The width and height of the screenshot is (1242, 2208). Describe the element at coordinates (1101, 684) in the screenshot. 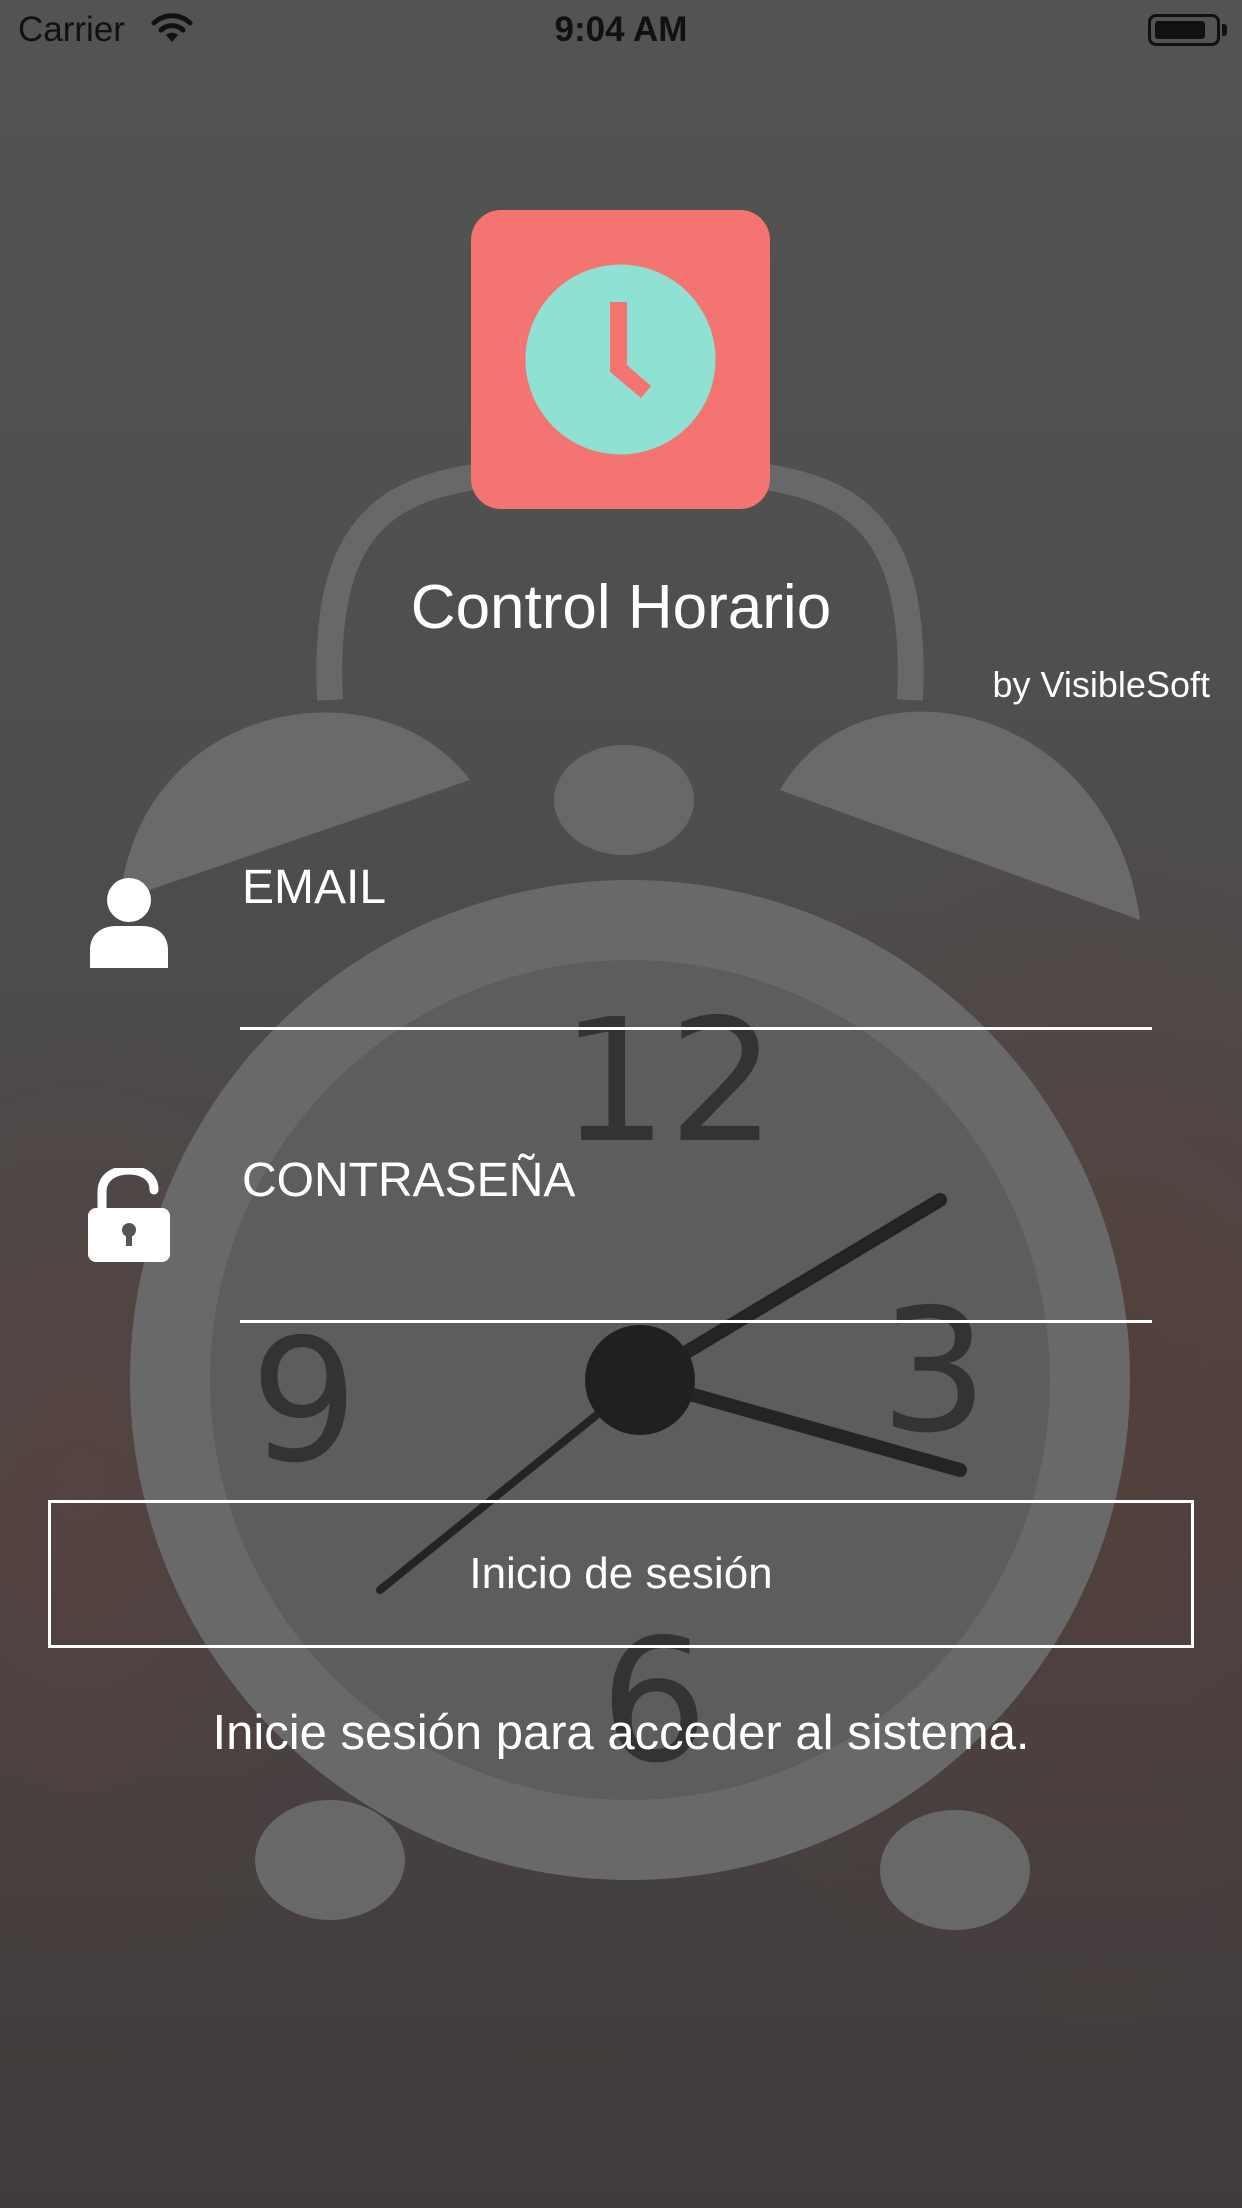

I see `app-byline: by VisibleSoft` at that location.